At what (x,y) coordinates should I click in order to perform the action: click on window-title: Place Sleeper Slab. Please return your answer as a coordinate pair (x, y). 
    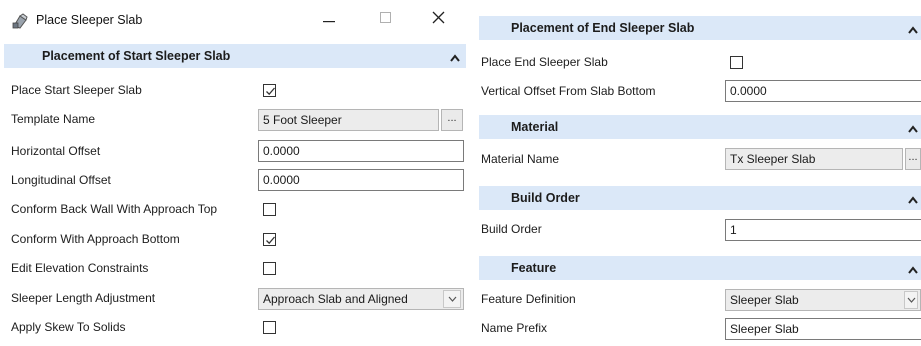
    Looking at the image, I should click on (89, 20).